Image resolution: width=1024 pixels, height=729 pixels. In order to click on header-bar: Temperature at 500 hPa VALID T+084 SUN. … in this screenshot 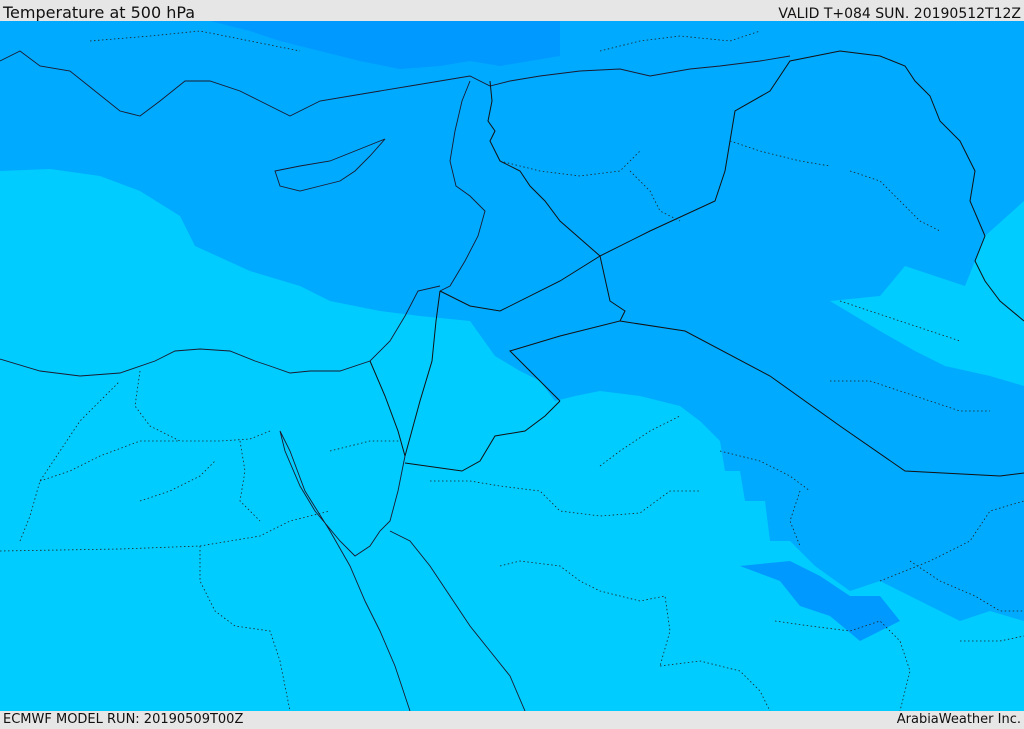, I will do `click(512, 11)`.